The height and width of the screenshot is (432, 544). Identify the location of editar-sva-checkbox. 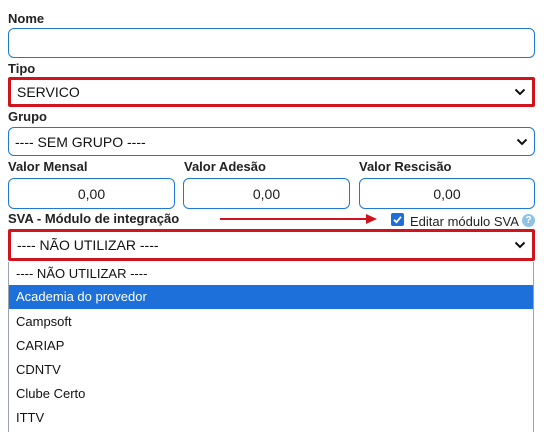
(397, 219).